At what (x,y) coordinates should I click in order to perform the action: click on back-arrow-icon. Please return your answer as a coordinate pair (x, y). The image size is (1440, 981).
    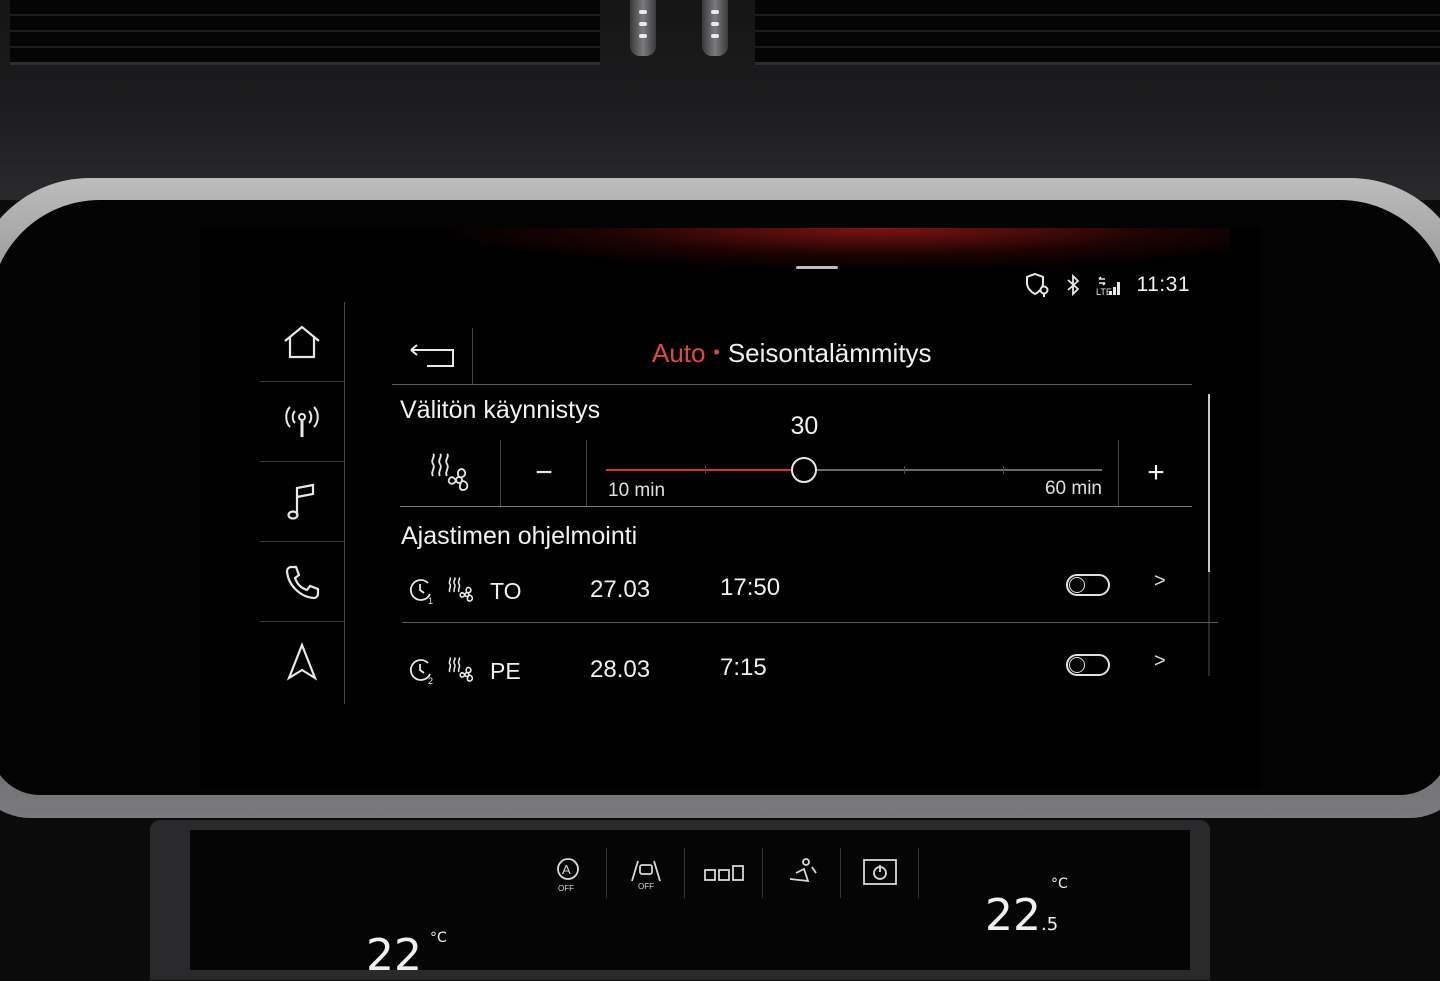
    Looking at the image, I should click on (432, 355).